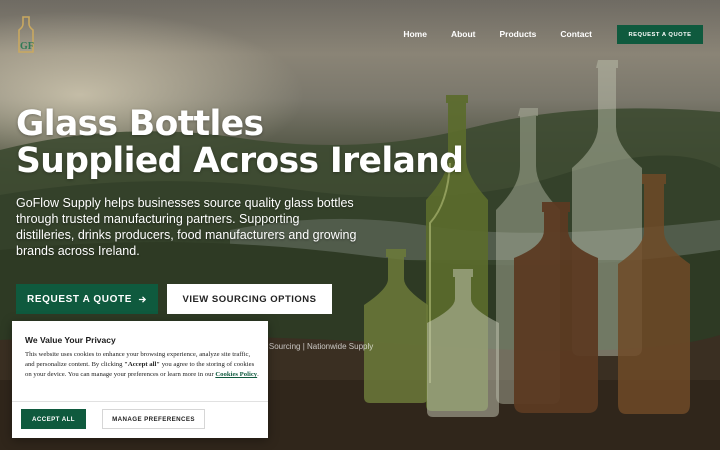  Describe the element at coordinates (660, 34) in the screenshot. I see `nav-request-quote-button: REQUEST A QUOTE` at that location.